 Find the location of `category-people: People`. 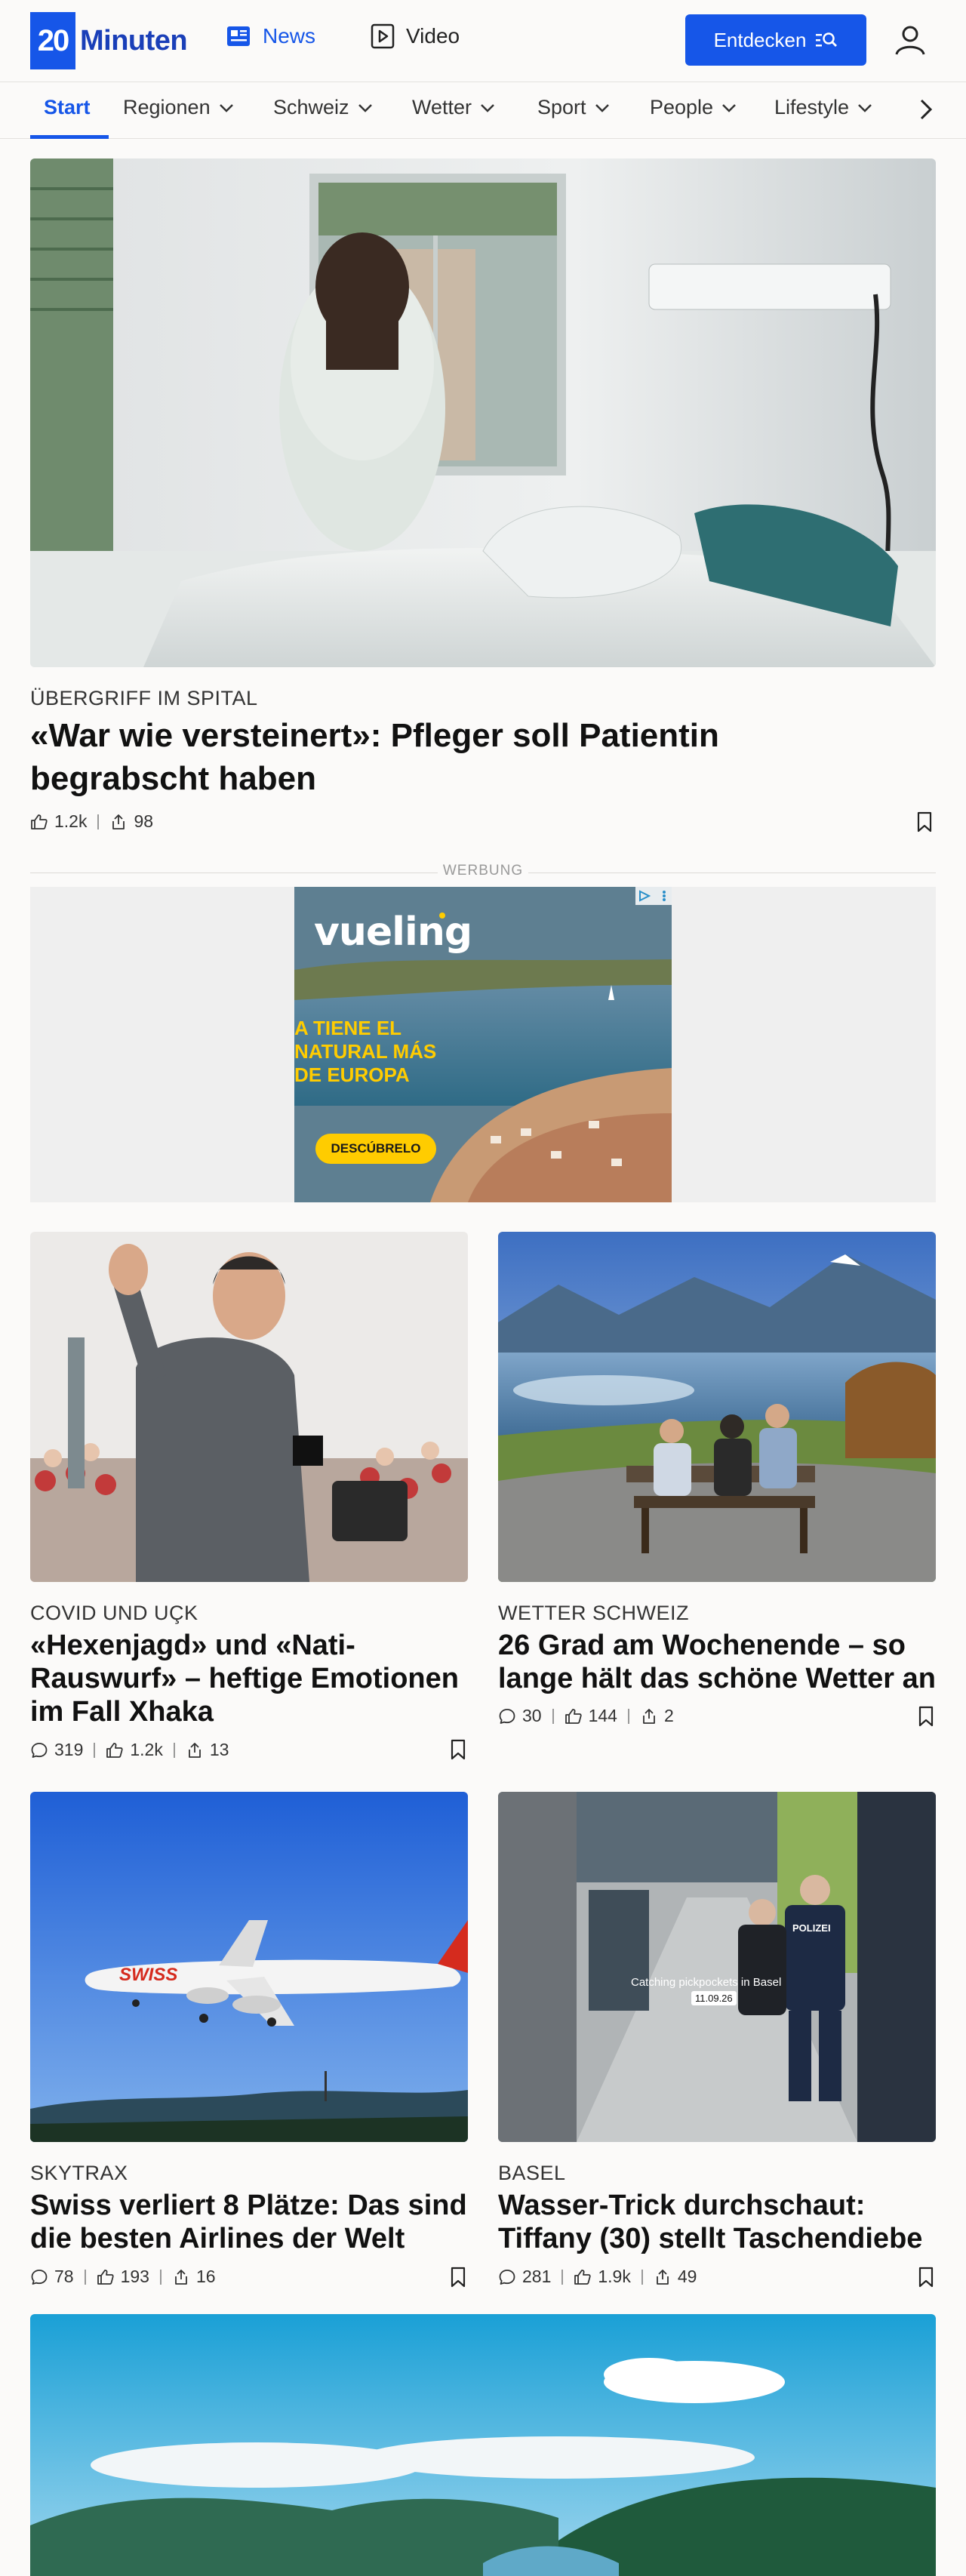

category-people: People is located at coordinates (693, 107).